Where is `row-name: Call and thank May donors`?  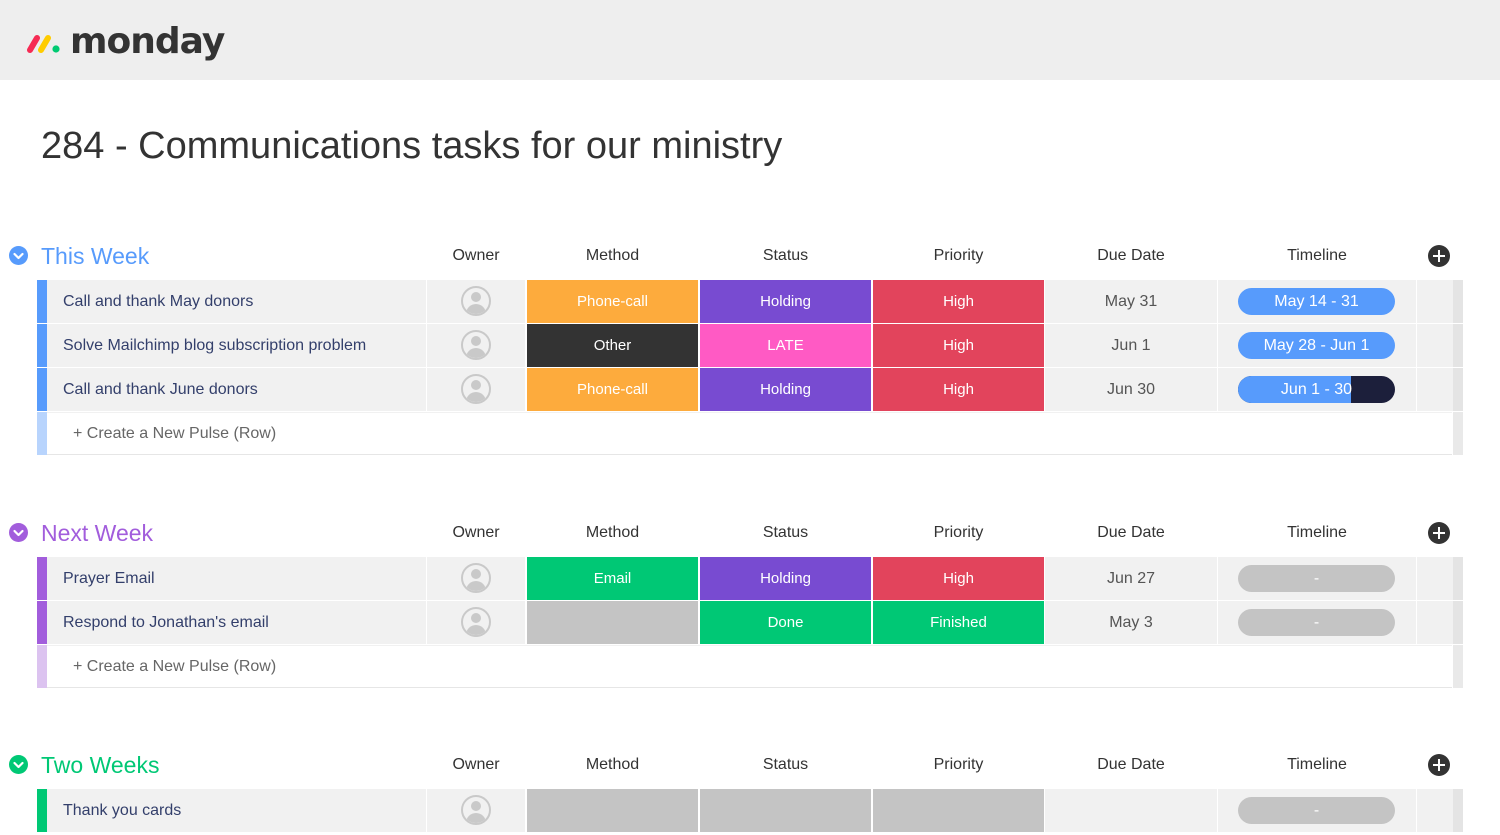 row-name: Call and thank May donors is located at coordinates (158, 302).